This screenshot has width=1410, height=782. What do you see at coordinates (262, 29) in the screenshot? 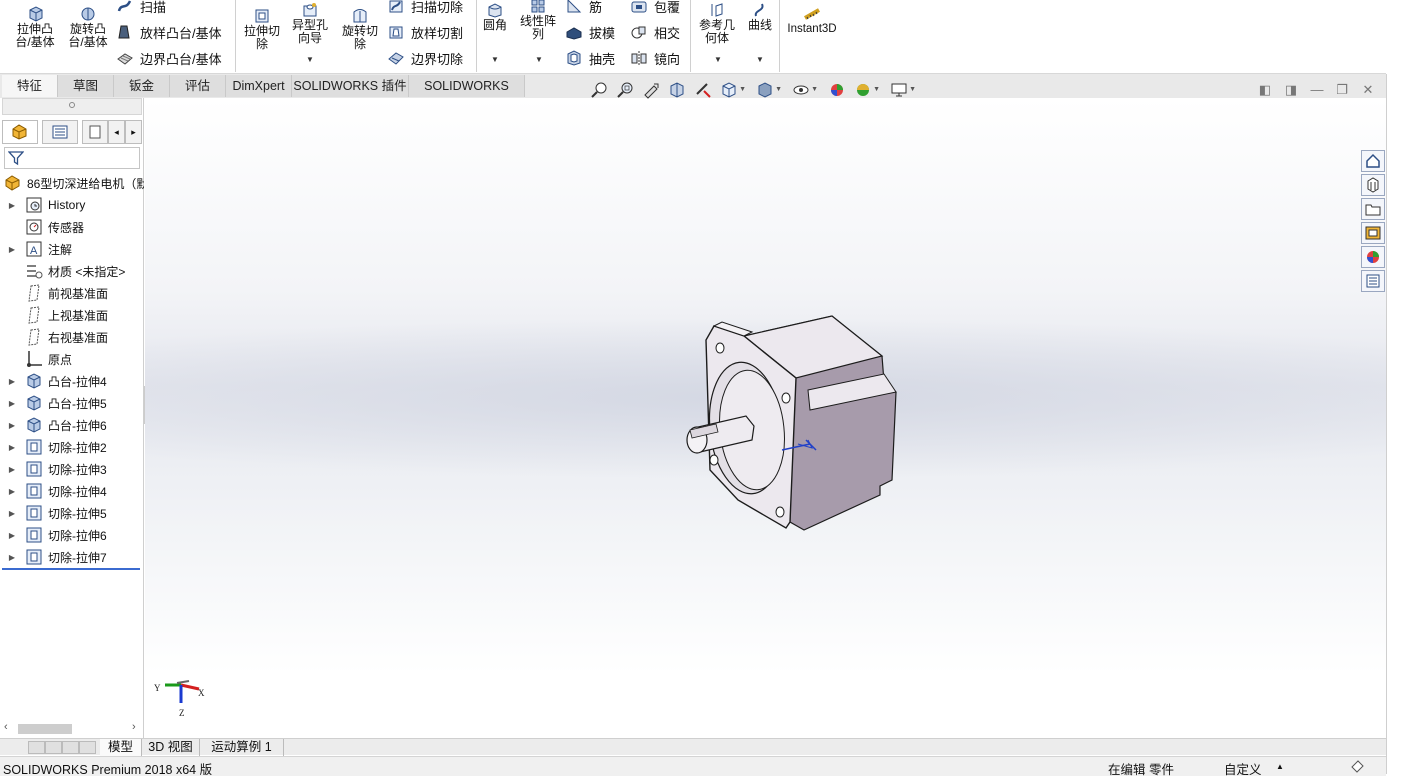
I see `extrude-cut-button: 拉伸切 除` at bounding box center [262, 29].